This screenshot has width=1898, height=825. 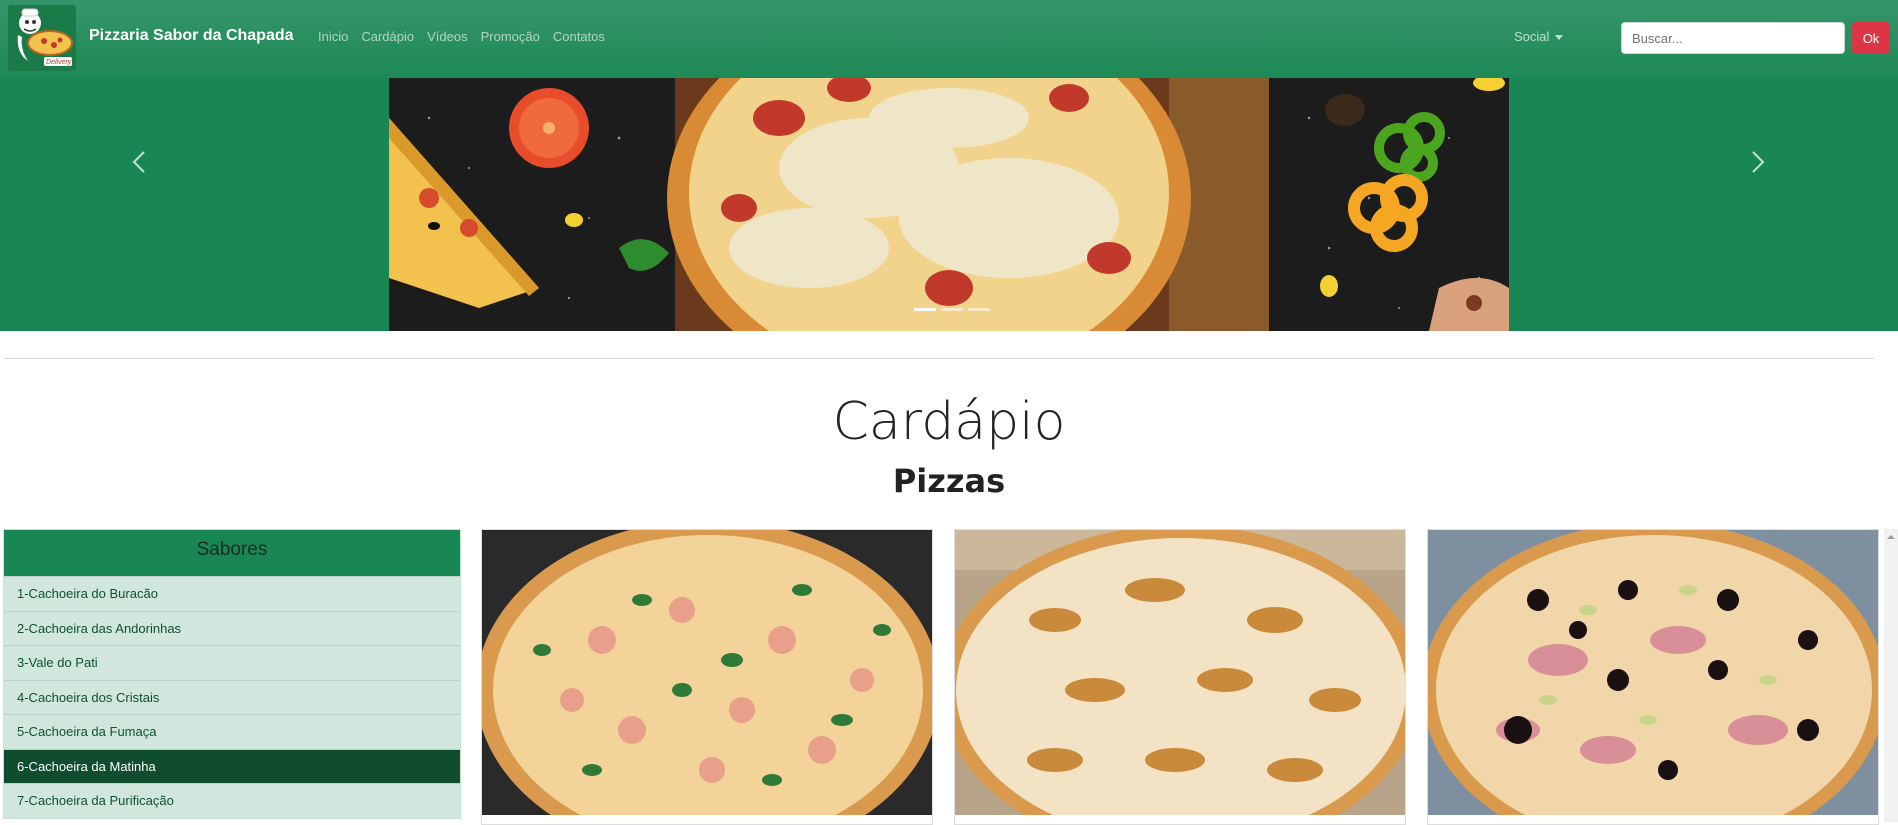 I want to click on sidebar-item-flavor-7: 7-Cachoeira da Purificação, so click(x=232, y=800).